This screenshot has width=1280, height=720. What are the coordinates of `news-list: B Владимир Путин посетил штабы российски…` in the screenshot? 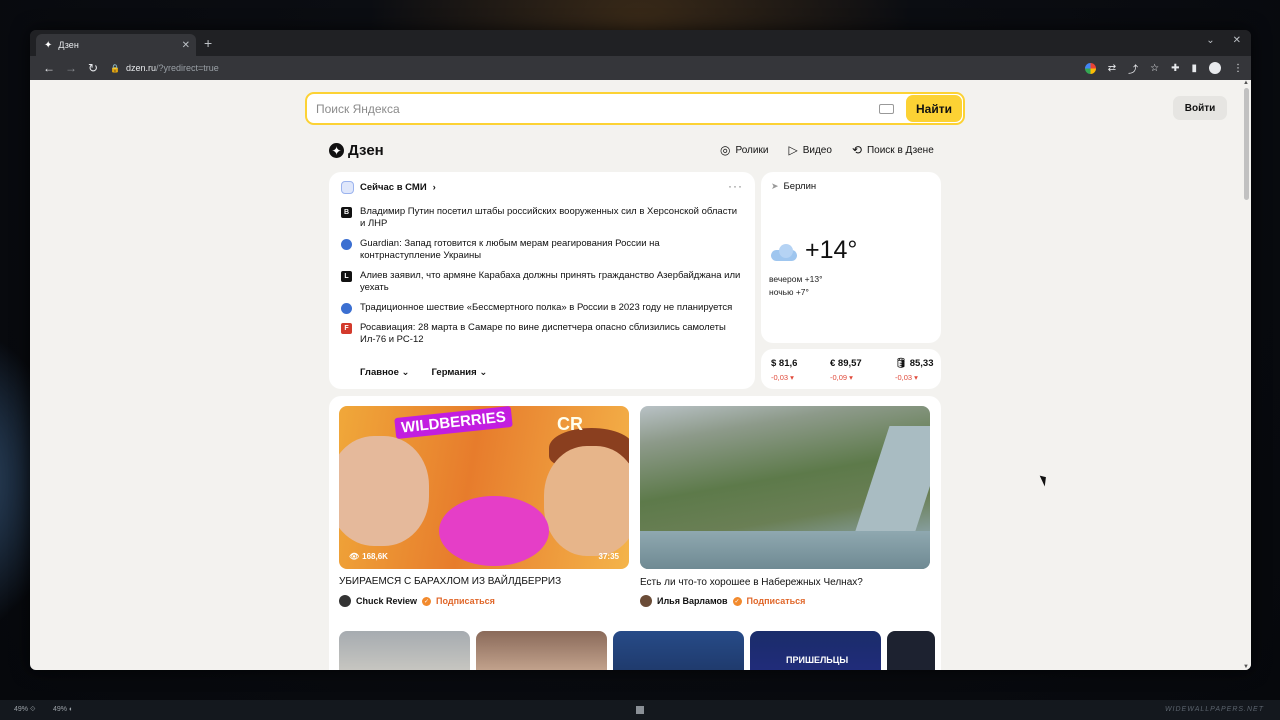 It's located at (542, 280).